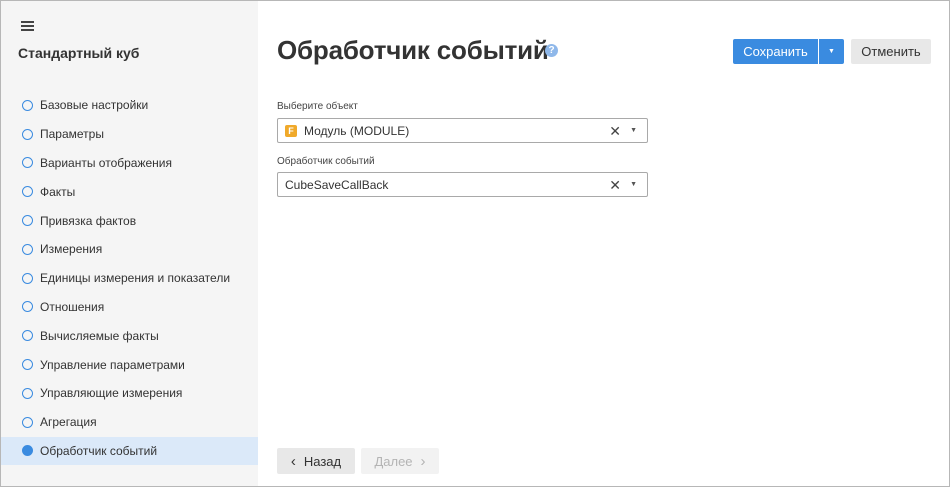 The height and width of the screenshot is (487, 950). Describe the element at coordinates (129, 249) in the screenshot. I see `sidebar-item-dimensions: Измерения` at that location.